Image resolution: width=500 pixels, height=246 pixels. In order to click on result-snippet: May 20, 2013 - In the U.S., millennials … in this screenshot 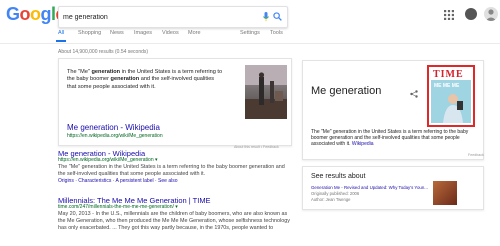, I will do `click(174, 221)`.